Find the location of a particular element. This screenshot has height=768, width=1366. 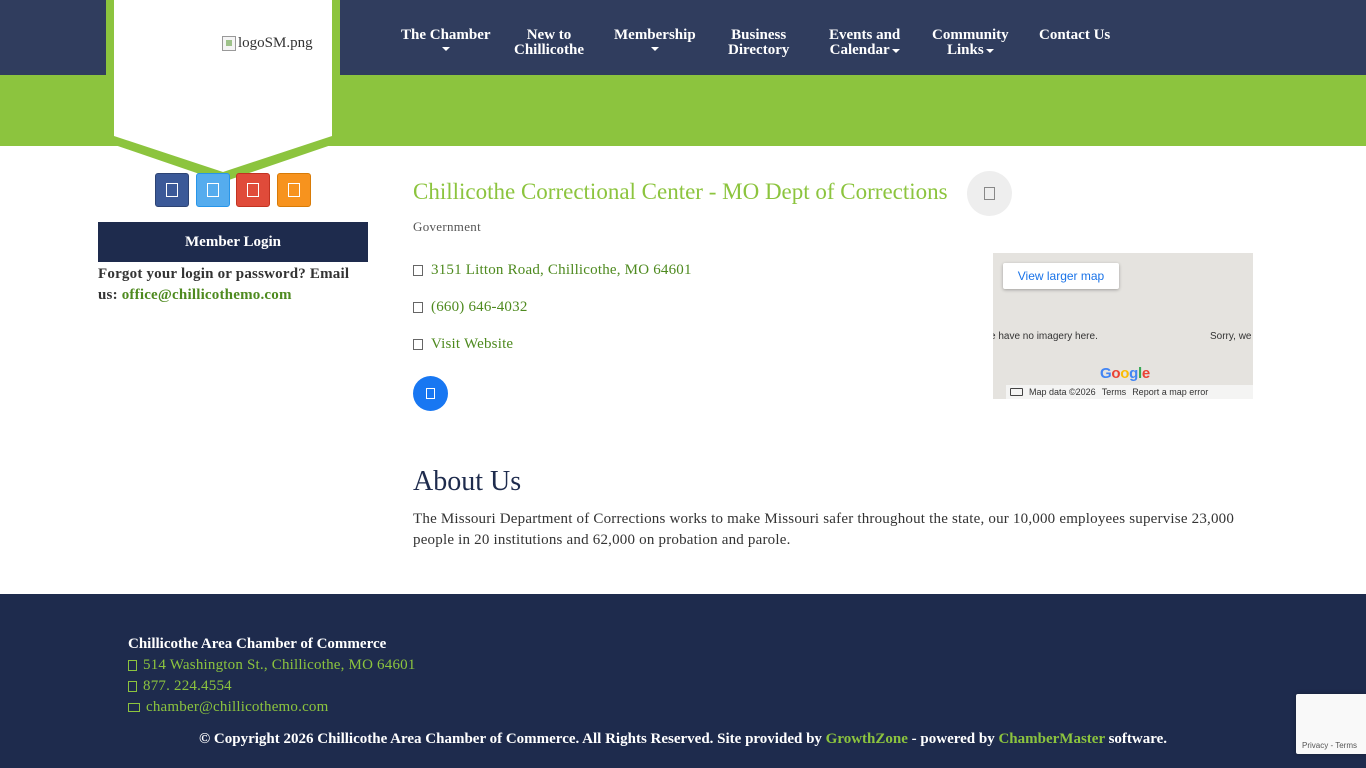

rss-icon is located at coordinates (294, 190).